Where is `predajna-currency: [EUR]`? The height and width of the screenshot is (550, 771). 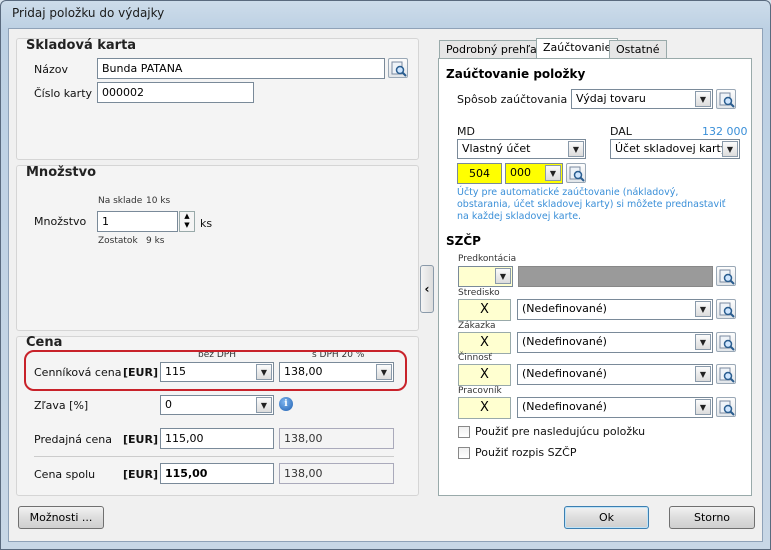
predajna-currency: [EUR] is located at coordinates (140, 439).